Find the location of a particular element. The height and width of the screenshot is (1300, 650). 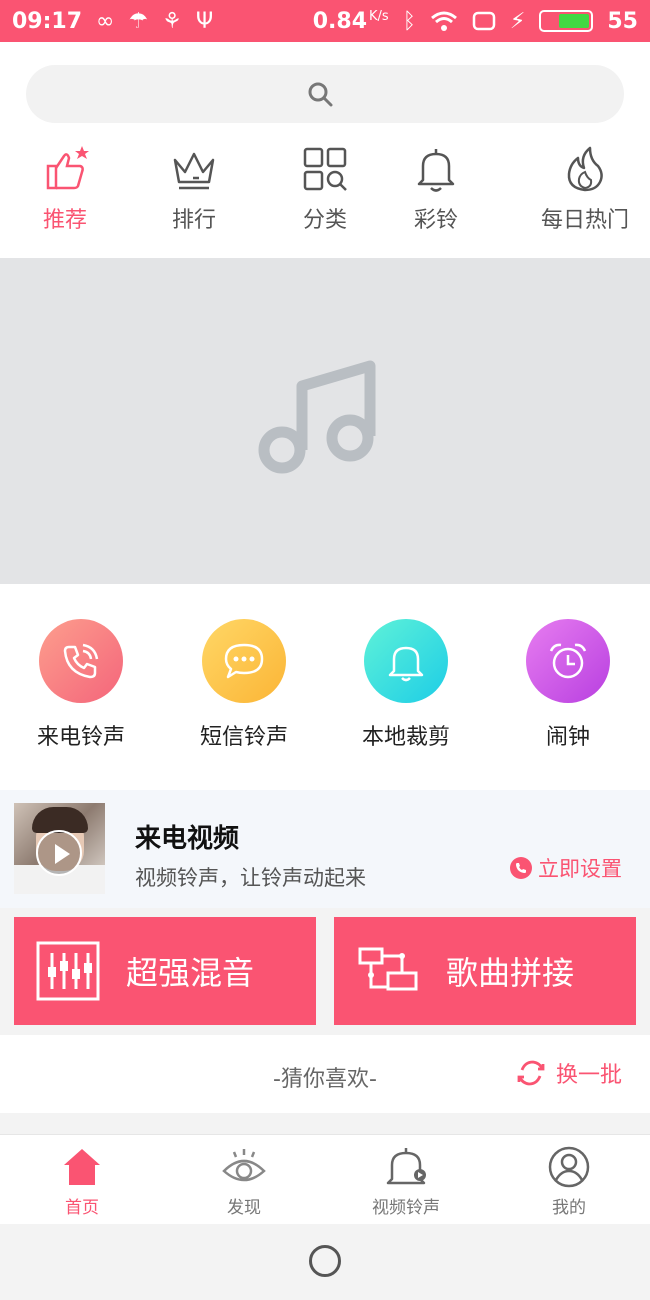

nav-daily-hot: 每日热门 is located at coordinates (585, 189).